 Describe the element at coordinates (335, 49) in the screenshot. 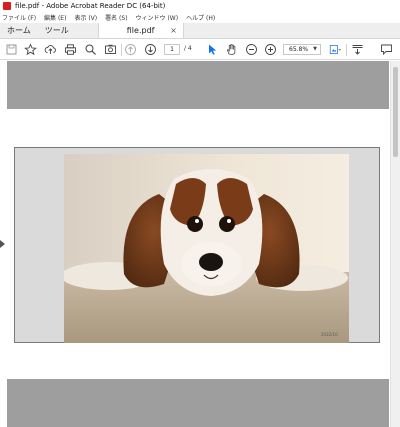

I see `tools-icon` at that location.